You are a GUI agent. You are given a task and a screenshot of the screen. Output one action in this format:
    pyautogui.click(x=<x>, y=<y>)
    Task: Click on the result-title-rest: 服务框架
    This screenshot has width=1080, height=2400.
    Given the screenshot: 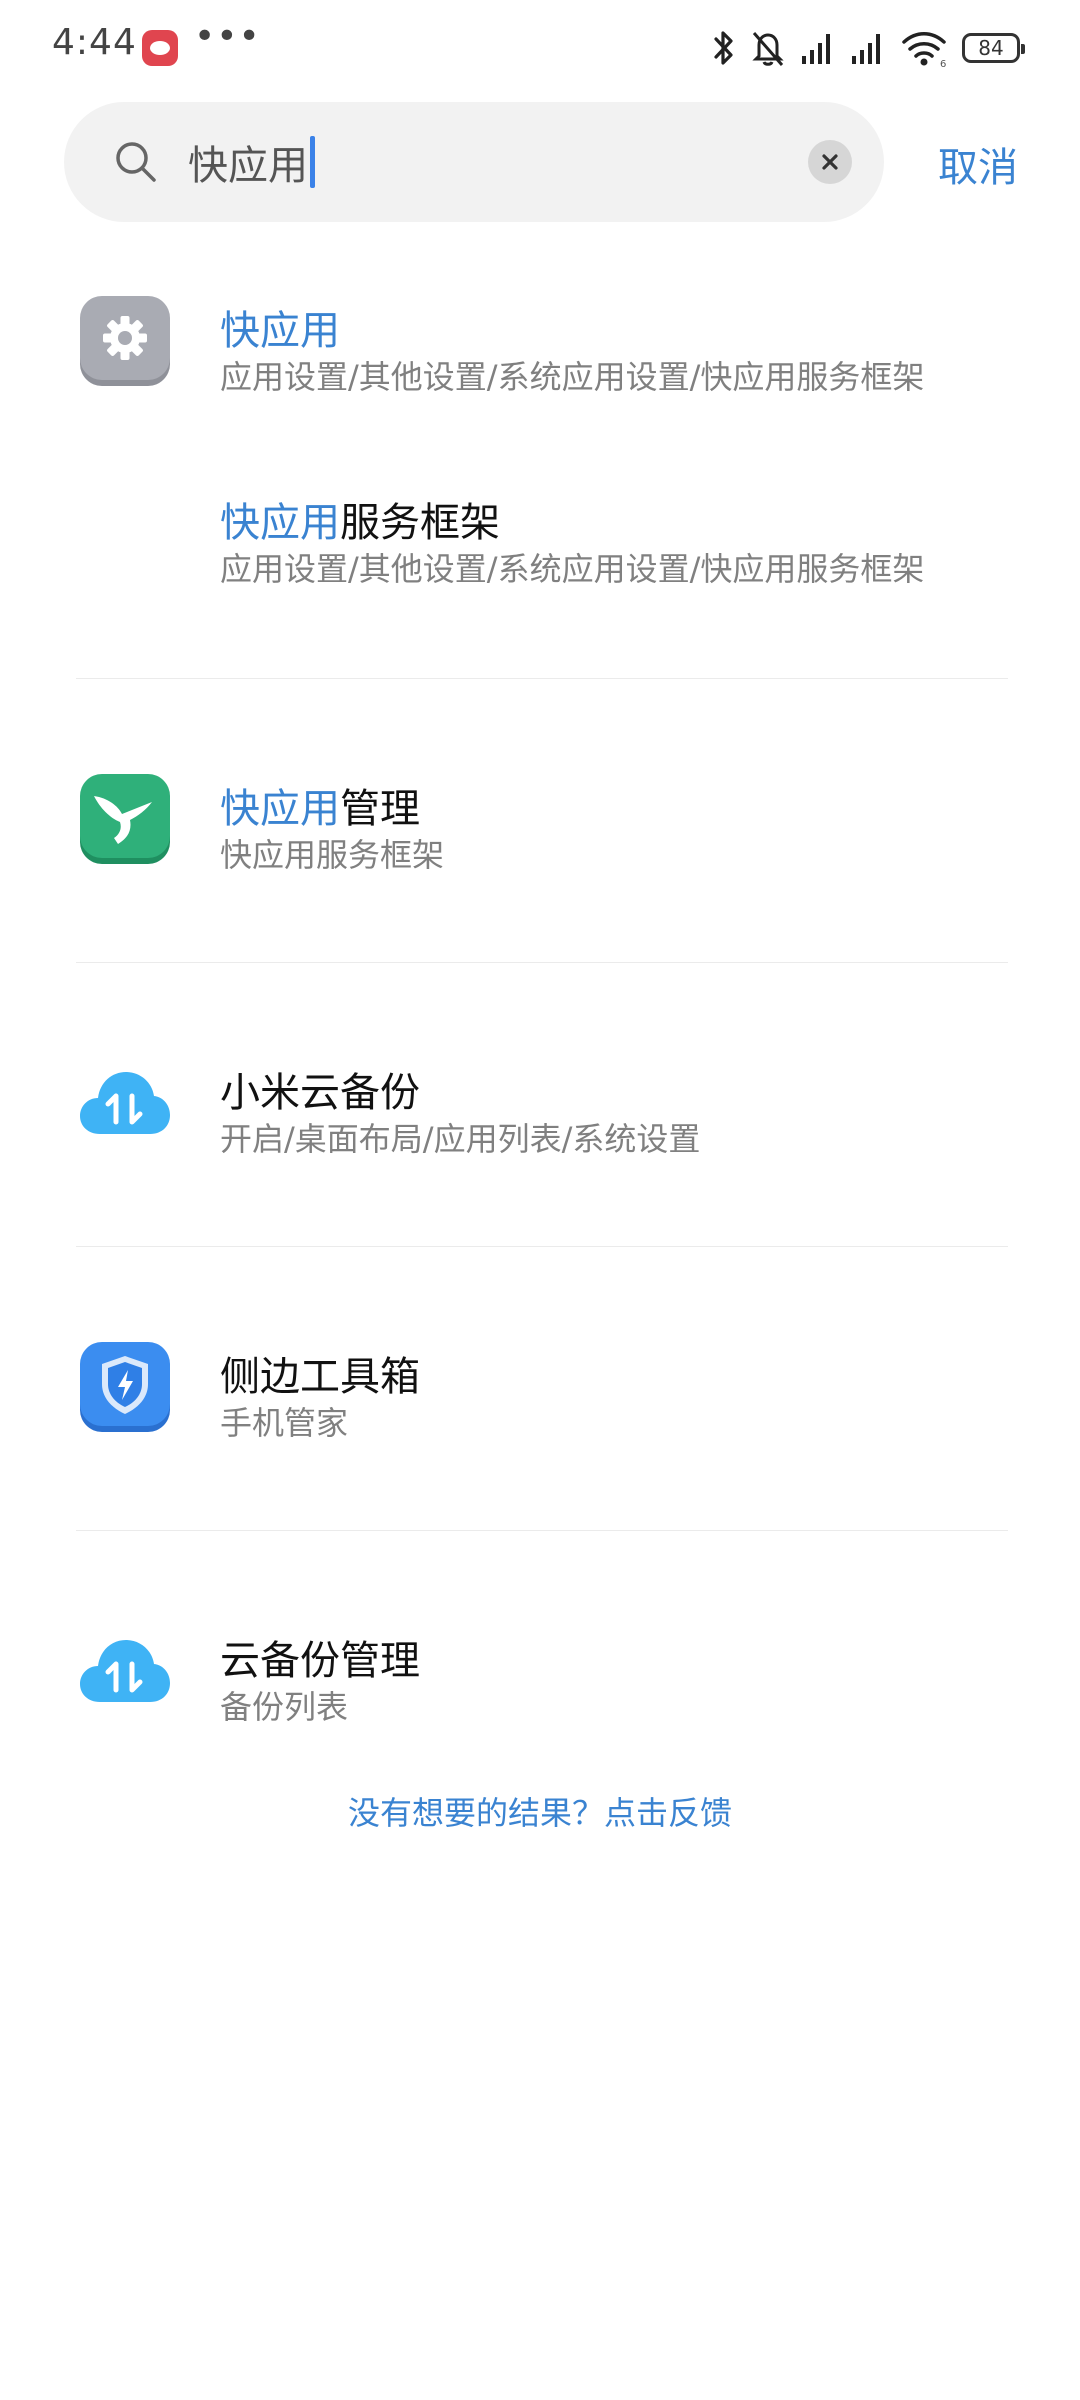 What is the action you would take?
    pyautogui.click(x=420, y=523)
    